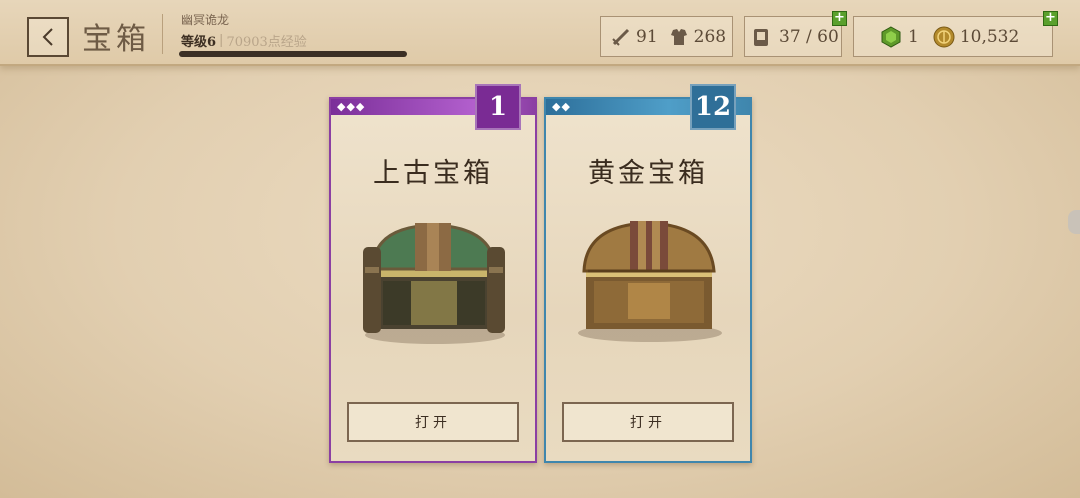 The height and width of the screenshot is (498, 1080). I want to click on chevron-left-icon, so click(47, 37).